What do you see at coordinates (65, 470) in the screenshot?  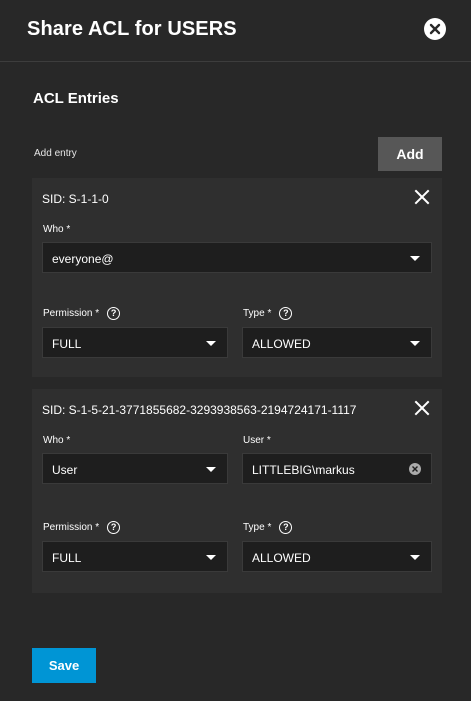 I see `who-select-value: User` at bounding box center [65, 470].